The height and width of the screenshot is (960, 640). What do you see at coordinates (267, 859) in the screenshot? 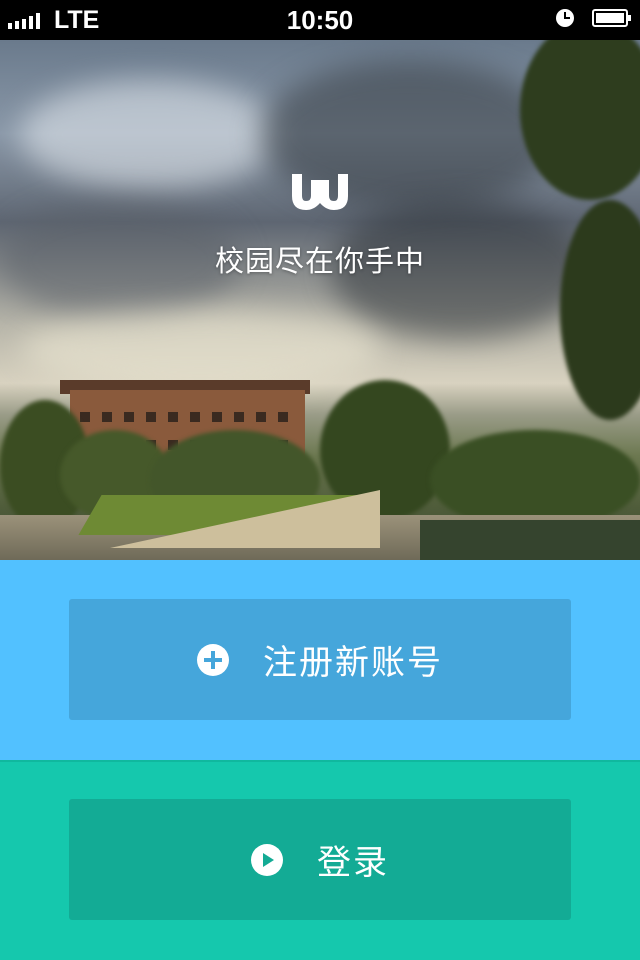
I see `play-circle-icon` at bounding box center [267, 859].